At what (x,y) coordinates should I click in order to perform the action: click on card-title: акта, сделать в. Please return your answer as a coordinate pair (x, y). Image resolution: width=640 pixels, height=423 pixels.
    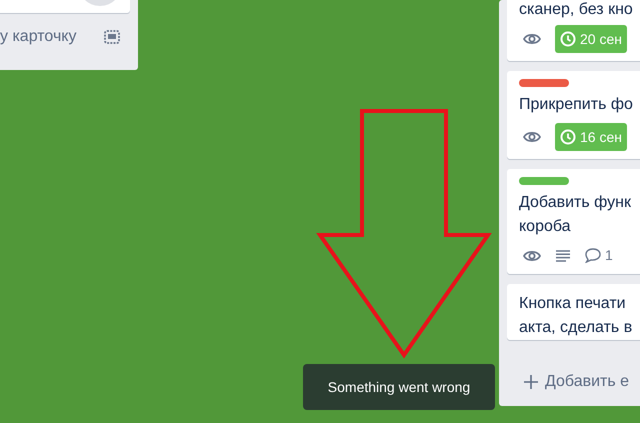
    Looking at the image, I should click on (576, 328).